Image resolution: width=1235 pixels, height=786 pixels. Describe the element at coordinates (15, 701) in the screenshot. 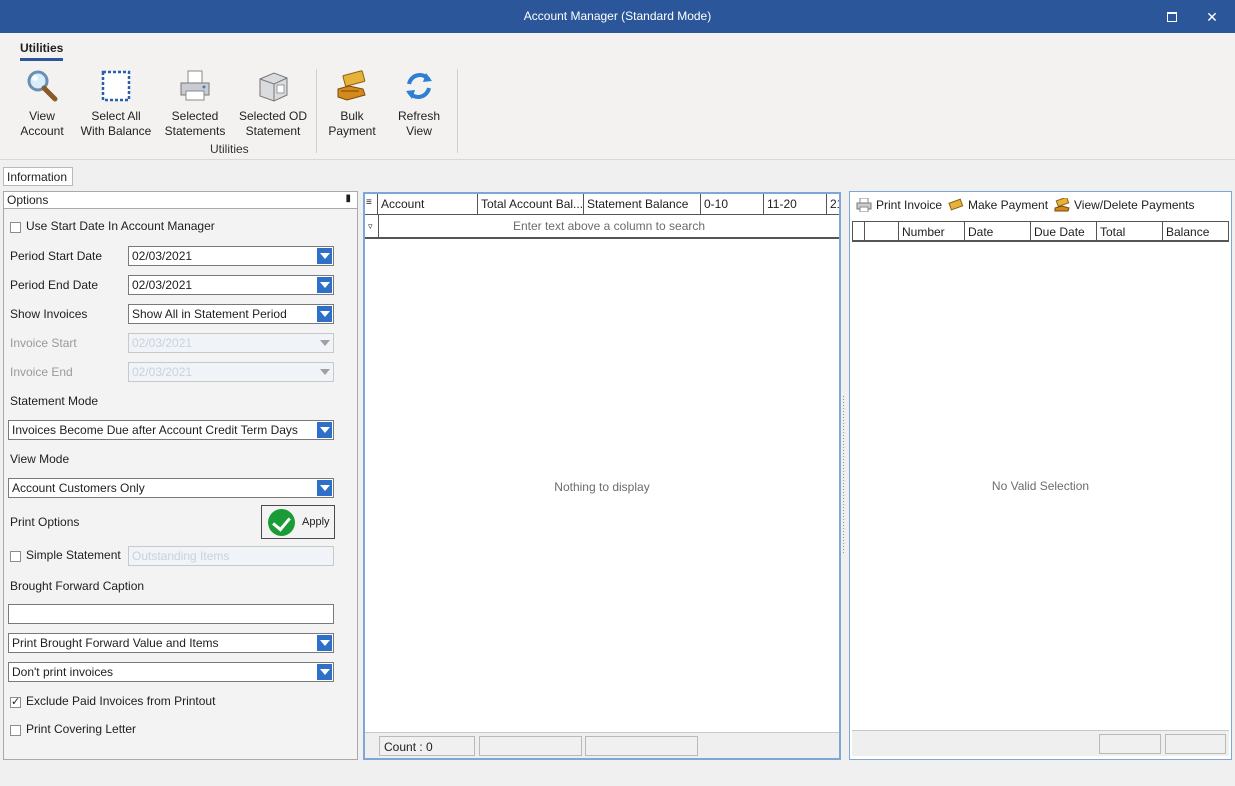

I see `exclude-paid-checkbox` at that location.